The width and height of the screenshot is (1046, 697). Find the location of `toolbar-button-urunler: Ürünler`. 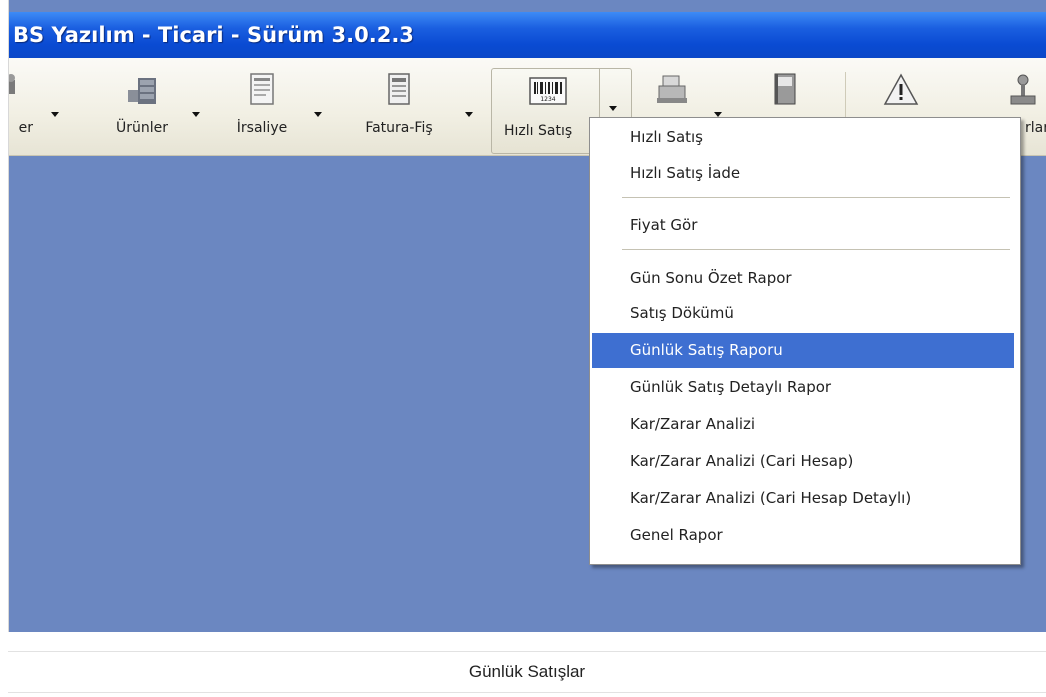

toolbar-button-urunler: Ürünler is located at coordinates (142, 106).